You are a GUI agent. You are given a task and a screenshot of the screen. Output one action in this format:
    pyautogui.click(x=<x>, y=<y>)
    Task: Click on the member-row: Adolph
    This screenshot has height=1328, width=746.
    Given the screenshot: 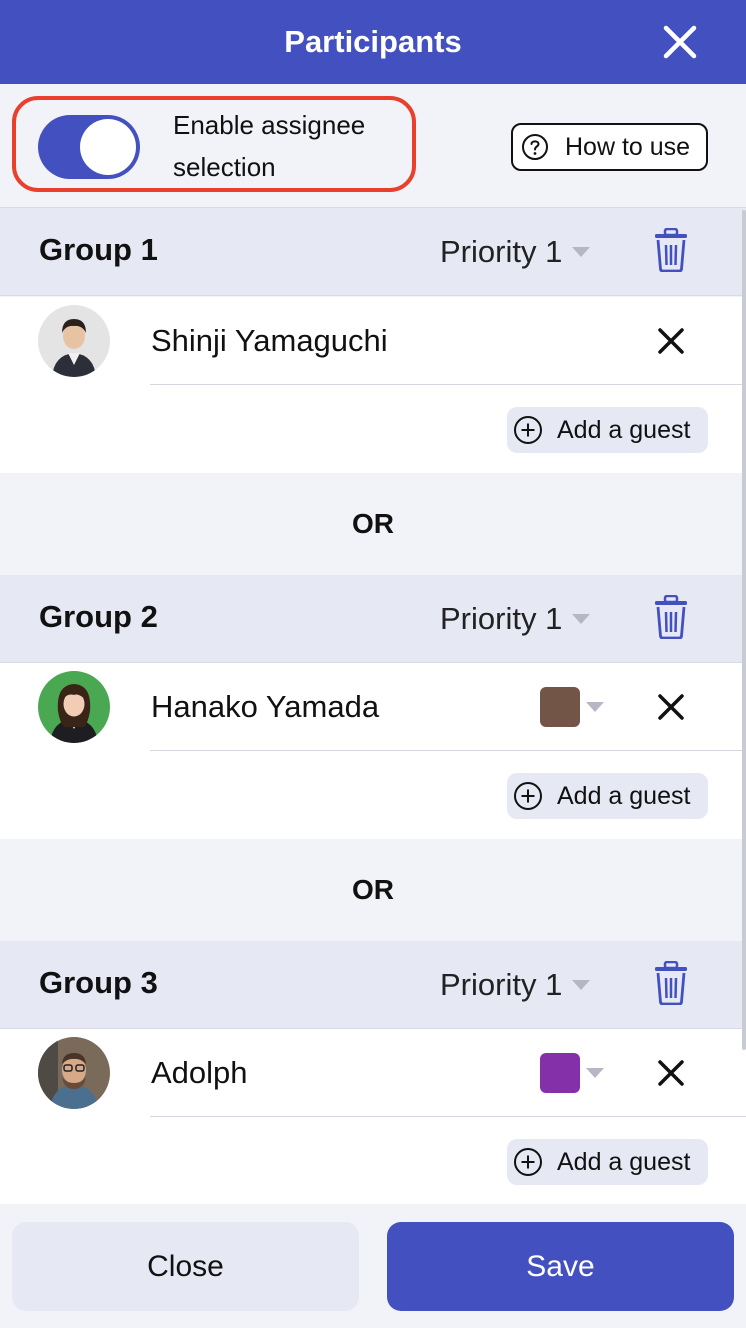 What is the action you would take?
    pyautogui.click(x=373, y=1073)
    